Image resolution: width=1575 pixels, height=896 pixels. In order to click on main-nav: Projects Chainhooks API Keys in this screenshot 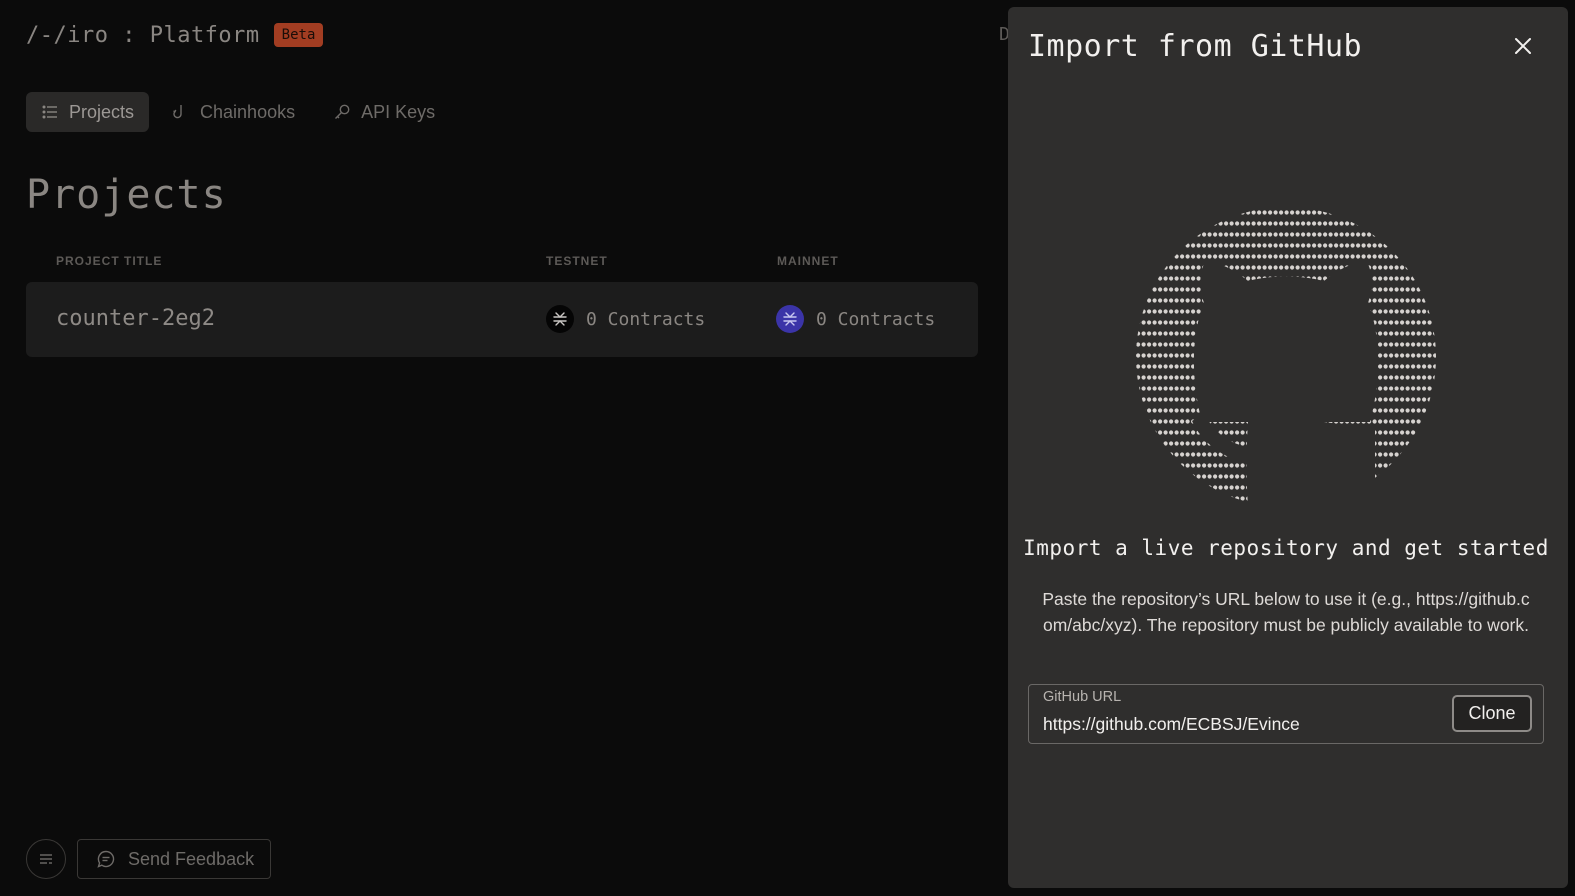, I will do `click(238, 112)`.